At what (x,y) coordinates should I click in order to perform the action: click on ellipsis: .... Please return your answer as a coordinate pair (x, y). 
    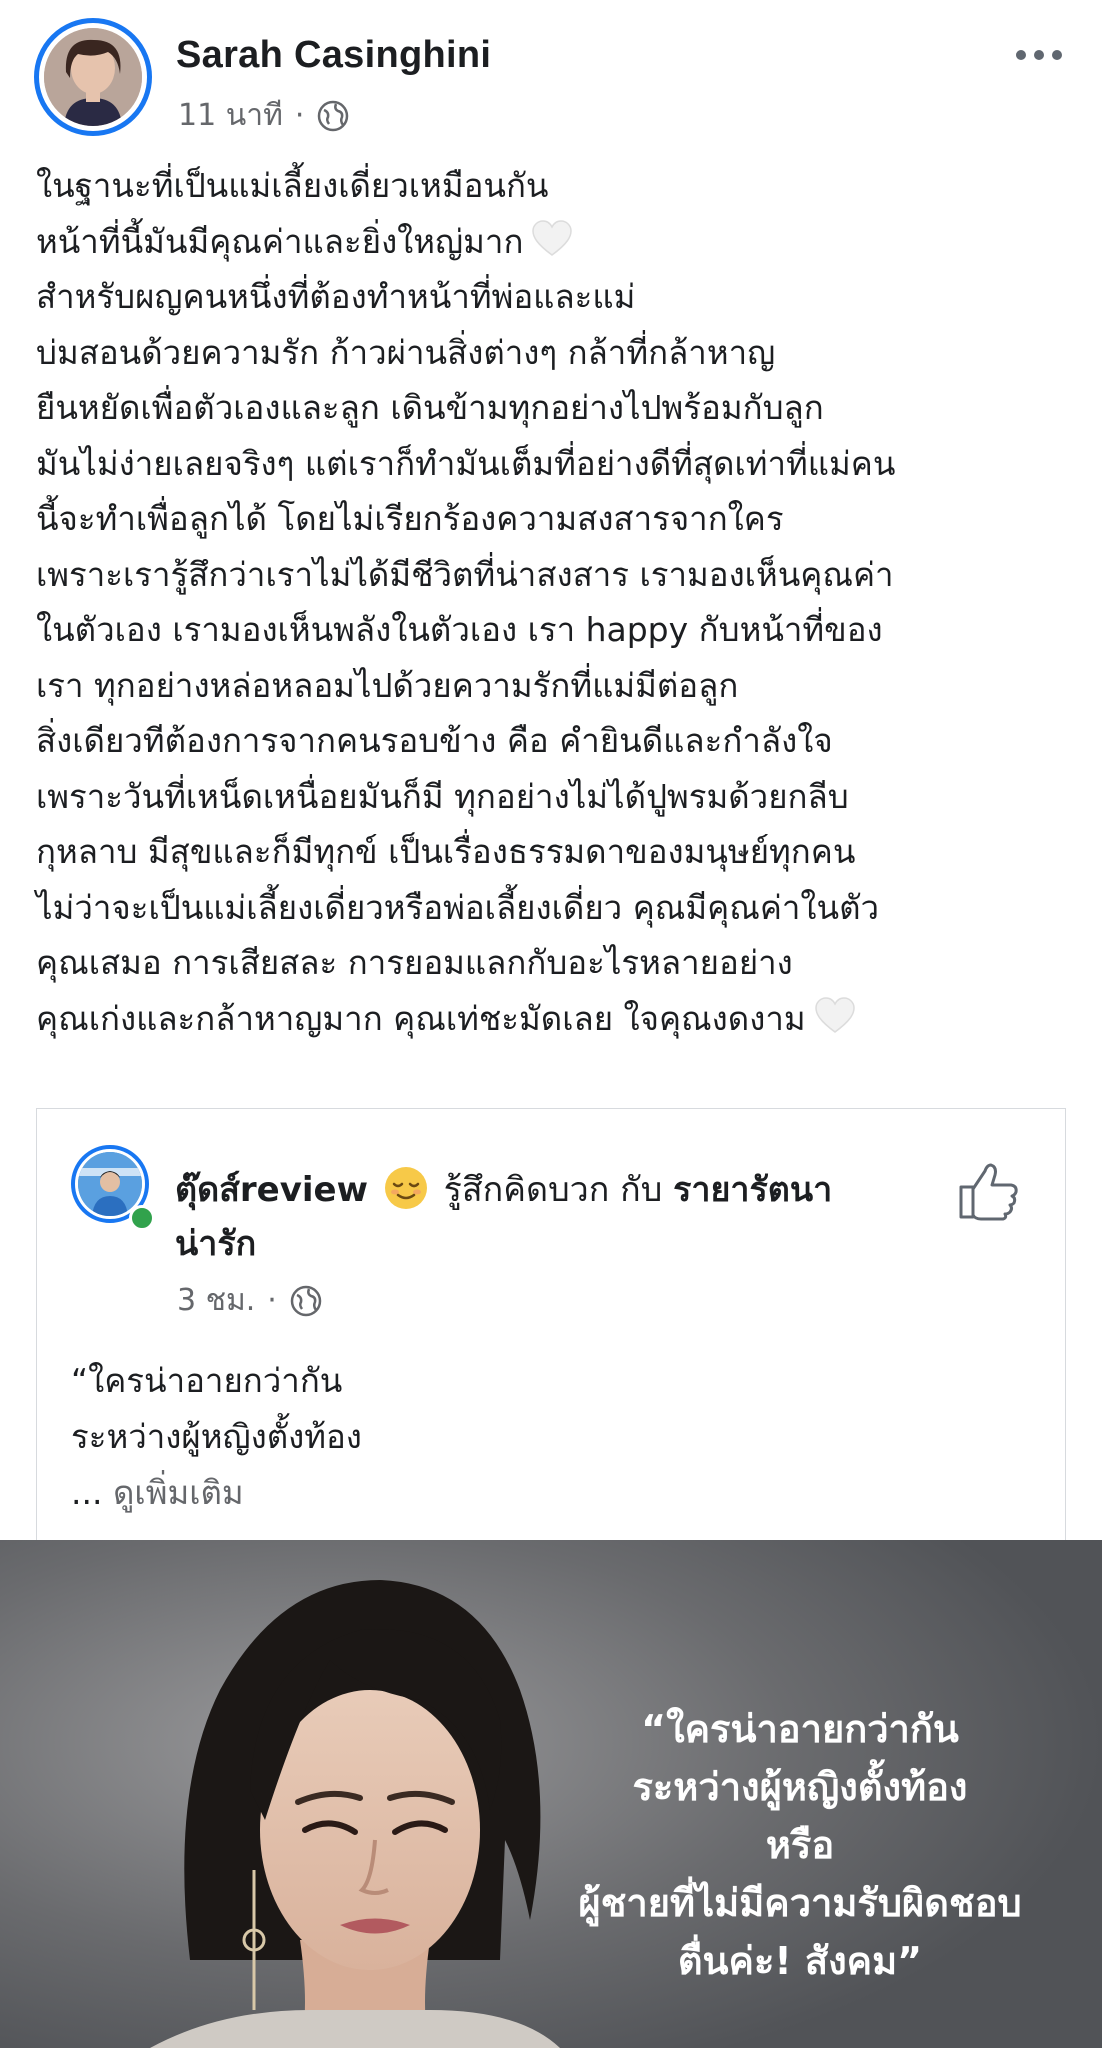
    Looking at the image, I should click on (87, 1492).